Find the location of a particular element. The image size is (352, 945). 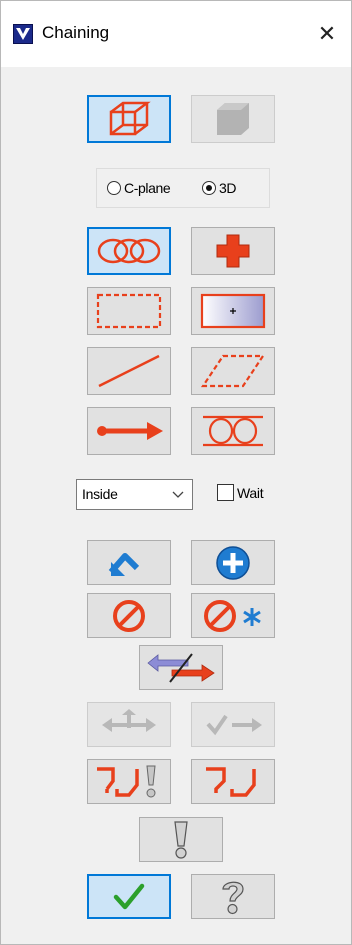

accept-end-icon is located at coordinates (234, 724).